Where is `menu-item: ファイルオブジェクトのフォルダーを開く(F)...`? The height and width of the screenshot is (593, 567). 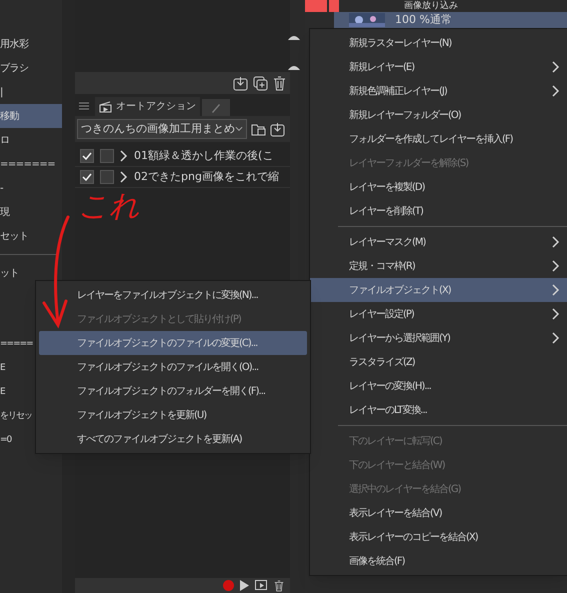 menu-item: ファイルオブジェクトのフォルダーを開く(F)... is located at coordinates (173, 391).